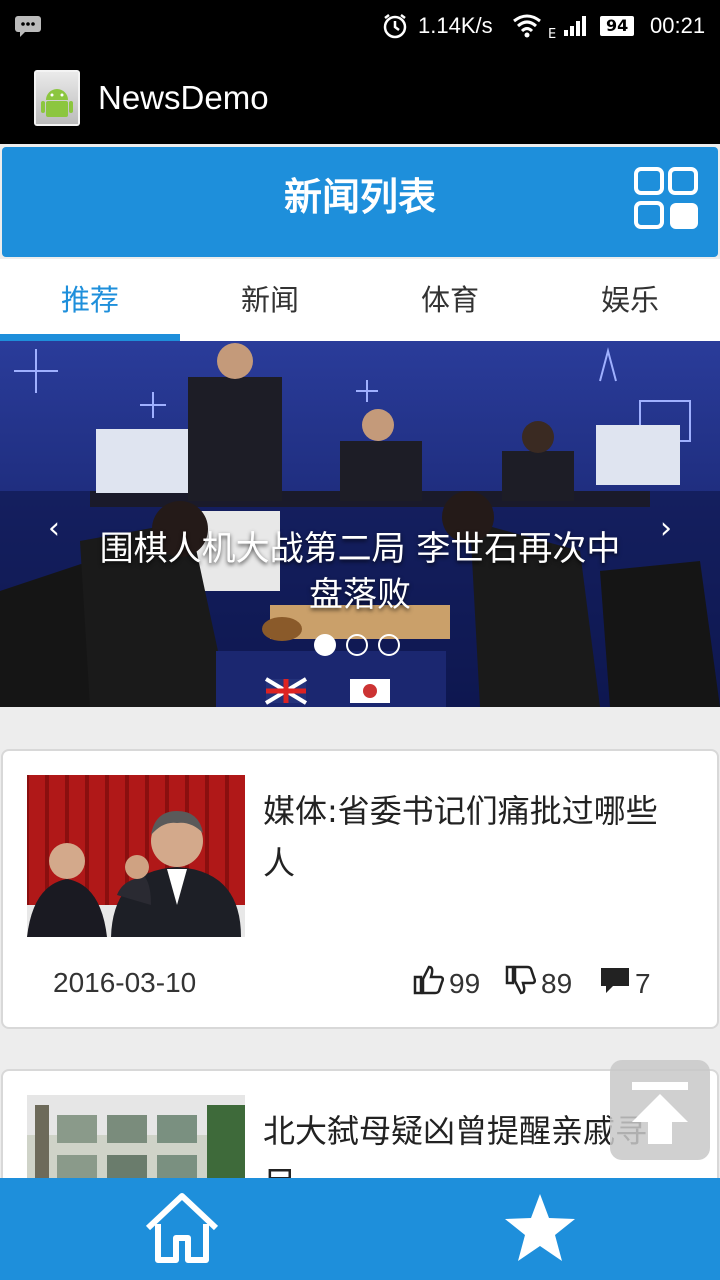  I want to click on dislike-count: 89, so click(538, 983).